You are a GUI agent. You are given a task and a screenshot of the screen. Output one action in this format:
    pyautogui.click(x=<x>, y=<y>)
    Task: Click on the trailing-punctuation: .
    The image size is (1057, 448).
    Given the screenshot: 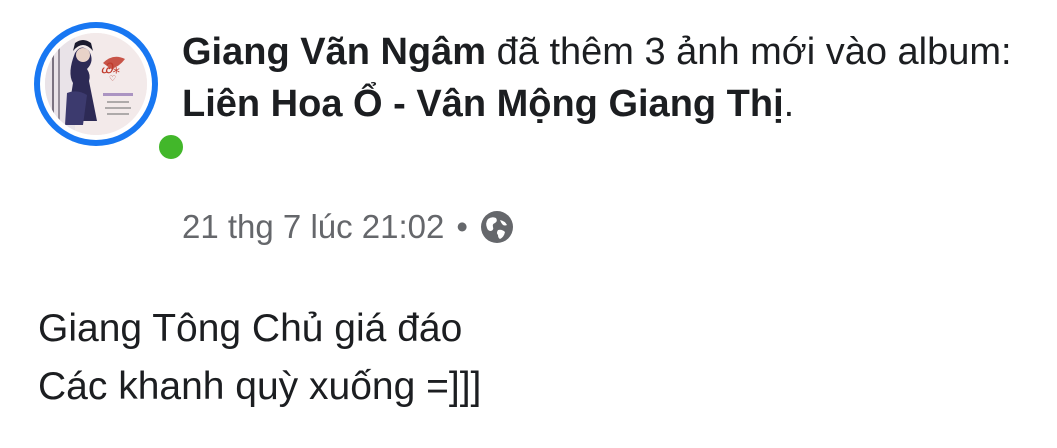 What is the action you would take?
    pyautogui.click(x=789, y=104)
    